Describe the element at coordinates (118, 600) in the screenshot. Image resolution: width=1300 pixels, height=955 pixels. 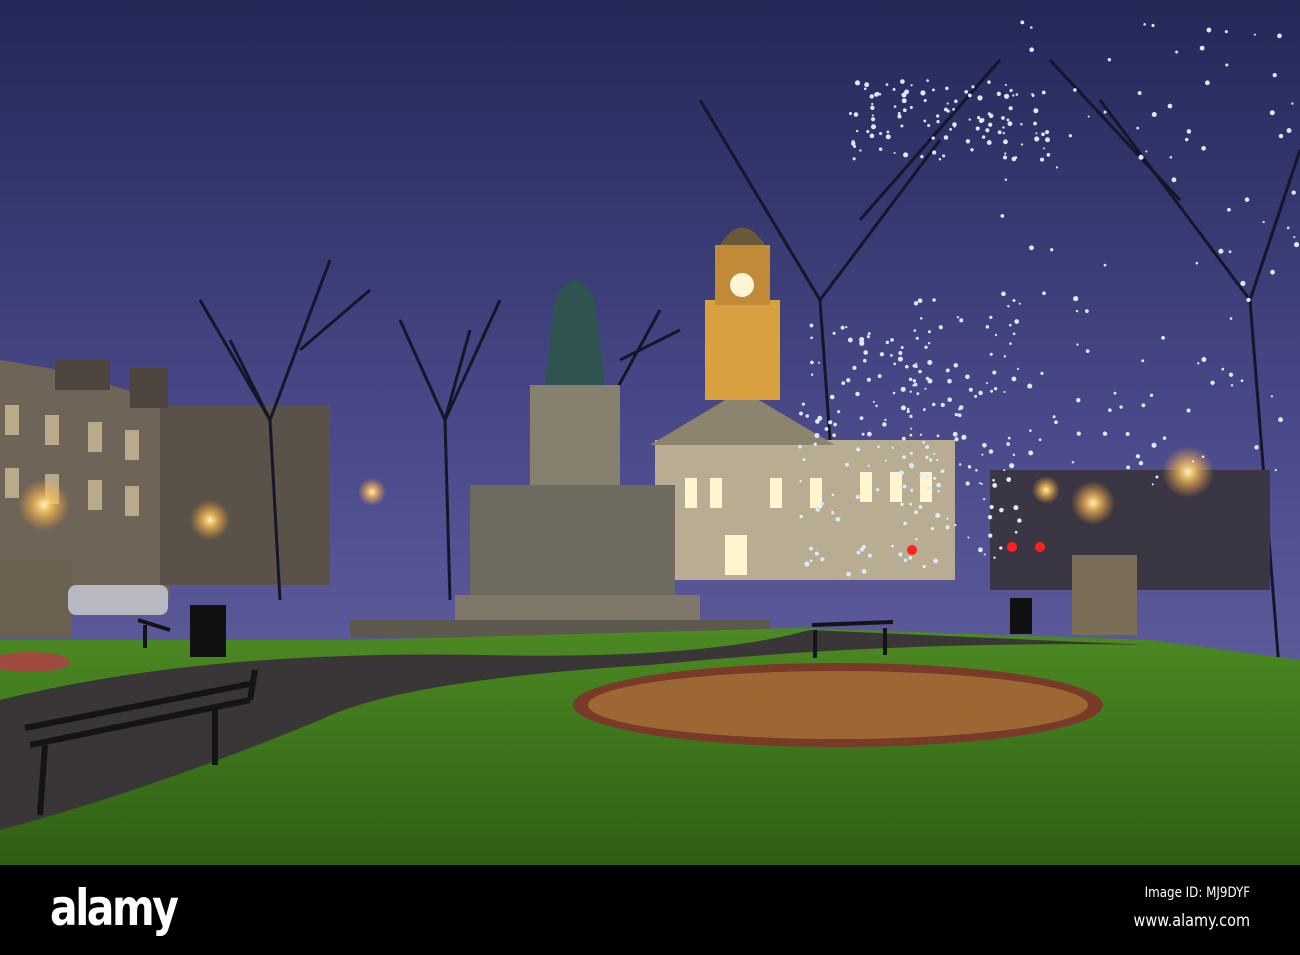
I see `parked-car` at that location.